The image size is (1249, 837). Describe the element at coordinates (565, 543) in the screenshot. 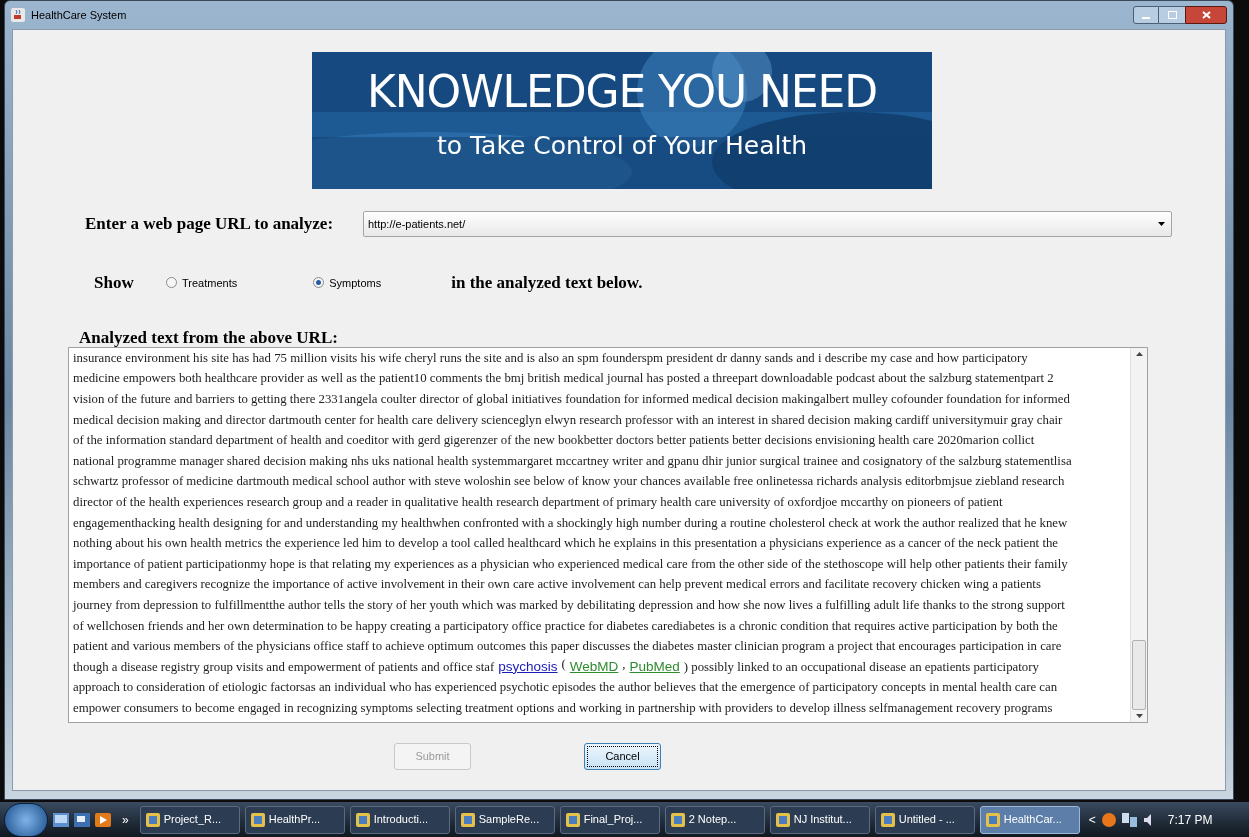

I see `analyzed-text: nothing about his own health metrics the experience led him to develop a tool called healthcard which he explains in this presentation a physicians experience as a cancer of the neck patient the` at that location.